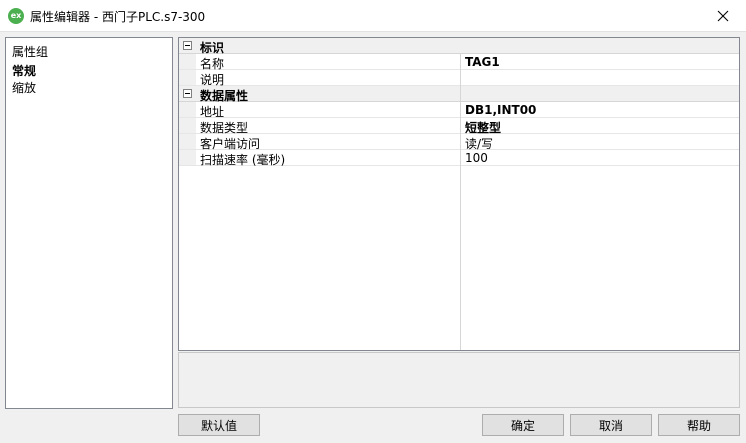 This screenshot has width=746, height=443. What do you see at coordinates (459, 380) in the screenshot?
I see `description-panel` at bounding box center [459, 380].